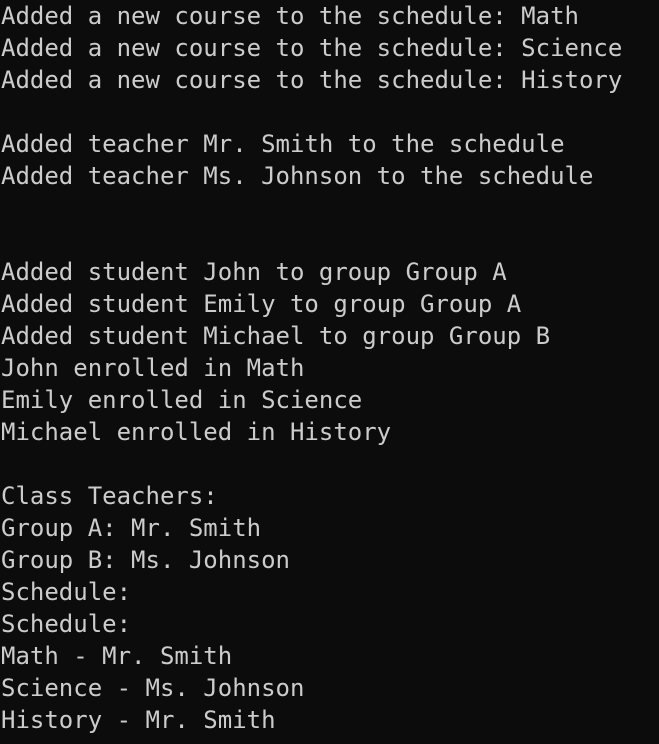  I want to click on console-line: Added student John to group Group A, so click(254, 272).